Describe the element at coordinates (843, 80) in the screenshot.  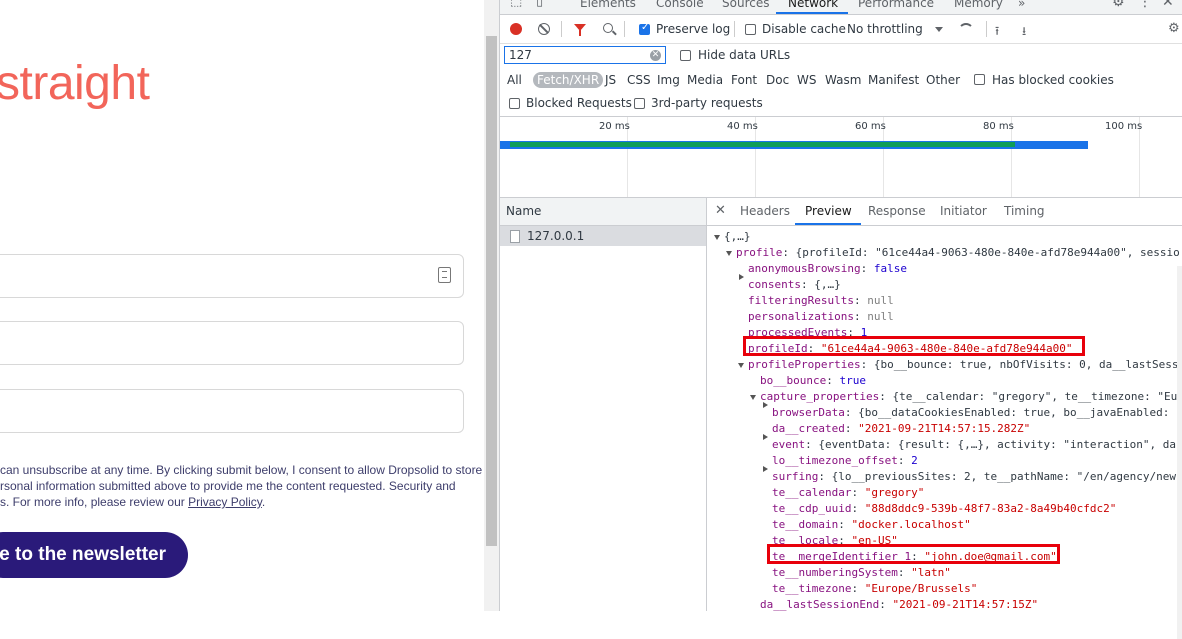
I see `filter-wasm: Wasm` at that location.